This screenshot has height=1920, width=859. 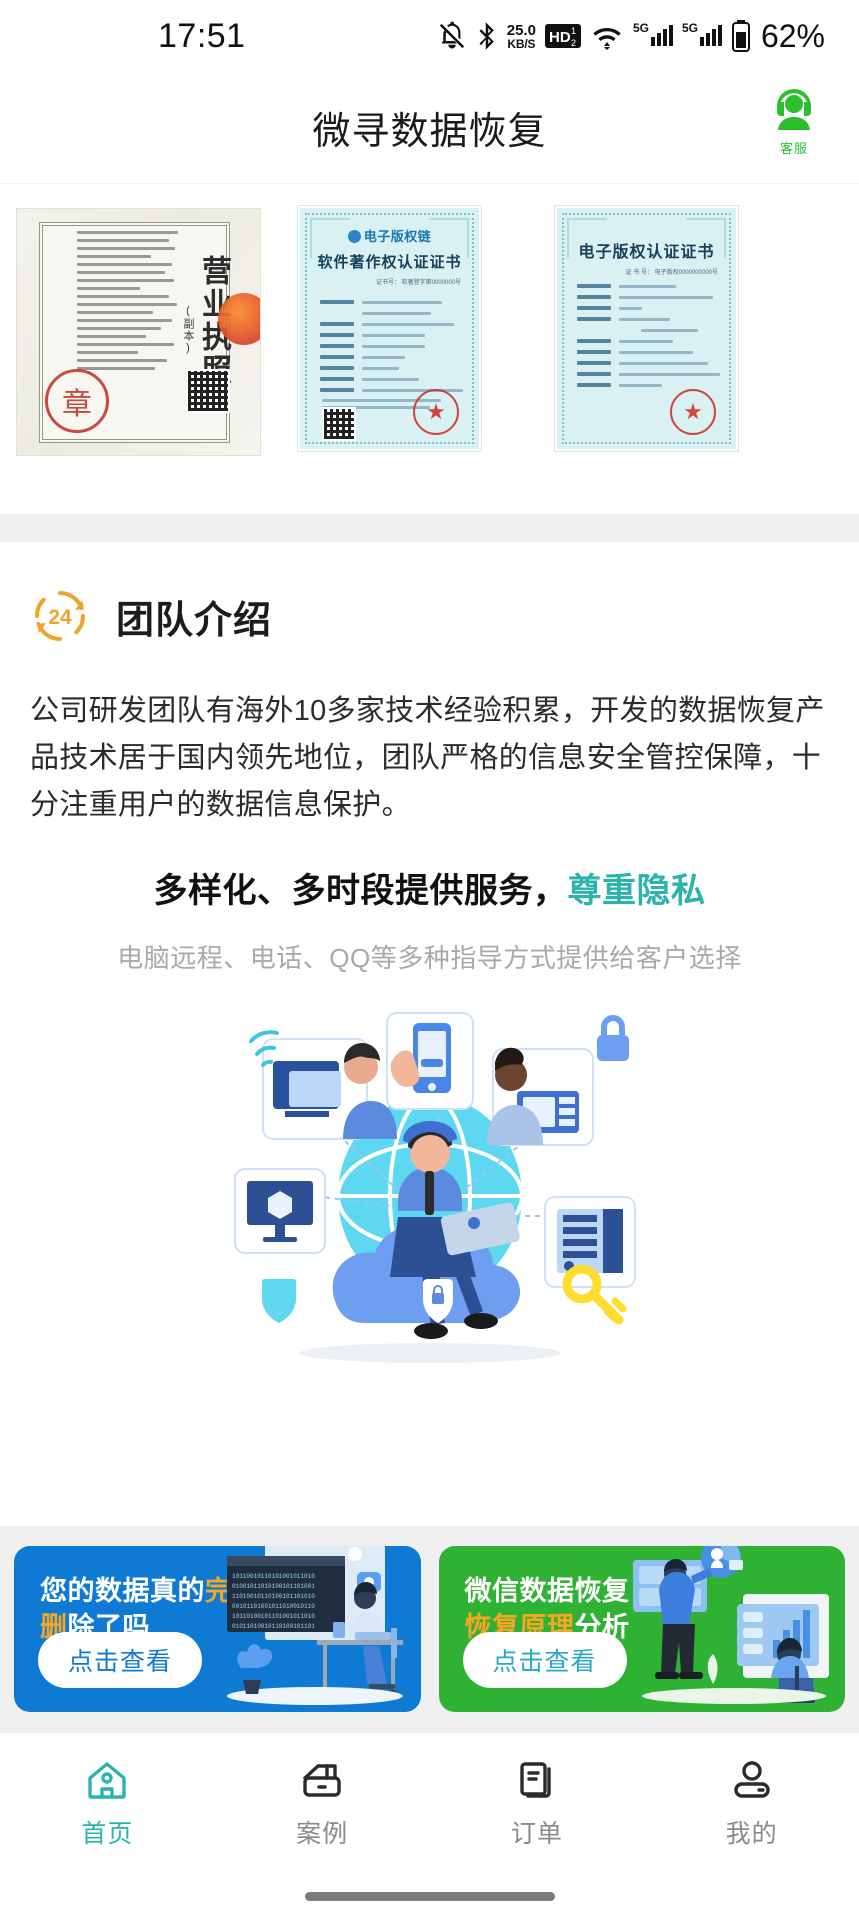 I want to click on team-section-title: 团队介绍, so click(x=194, y=620).